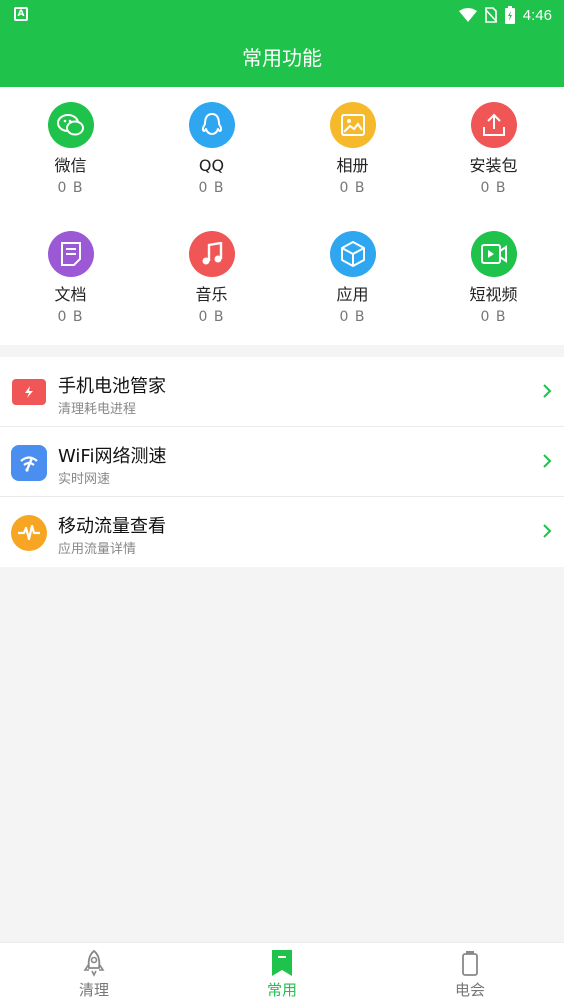 Image resolution: width=564 pixels, height=1002 pixels. Describe the element at coordinates (93, 990) in the screenshot. I see `nav-label: 清理` at that location.